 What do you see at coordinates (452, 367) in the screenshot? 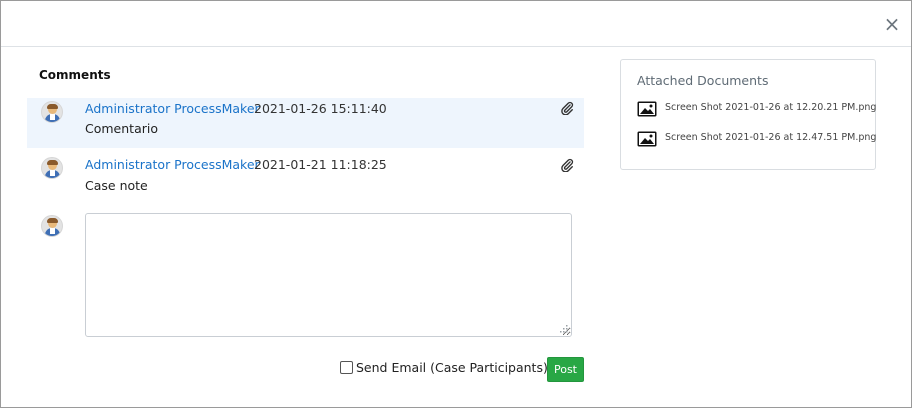
I see `send-email-label: Send Email (Case Participants)` at bounding box center [452, 367].